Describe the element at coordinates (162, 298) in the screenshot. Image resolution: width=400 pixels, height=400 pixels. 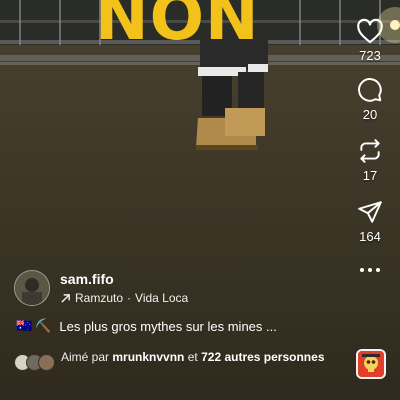
I see `audio-track: Vida Loca` at that location.